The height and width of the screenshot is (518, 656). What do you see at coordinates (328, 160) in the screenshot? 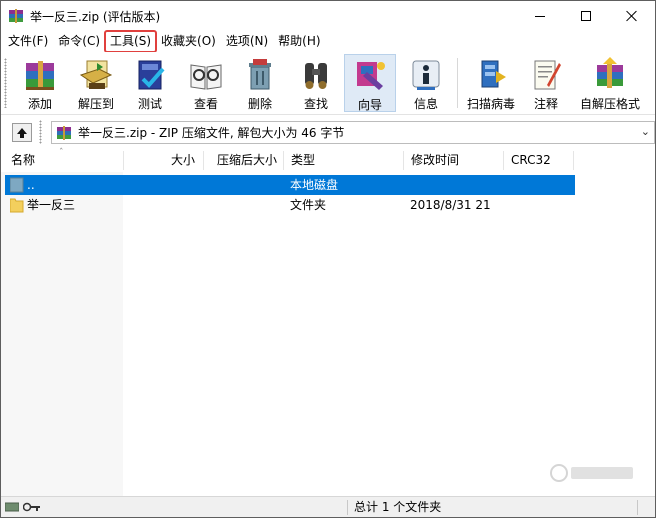
I see `column-headers: 名称 ˆ 大小 压缩后大小 类型 修改时间 CRC32` at bounding box center [328, 160].